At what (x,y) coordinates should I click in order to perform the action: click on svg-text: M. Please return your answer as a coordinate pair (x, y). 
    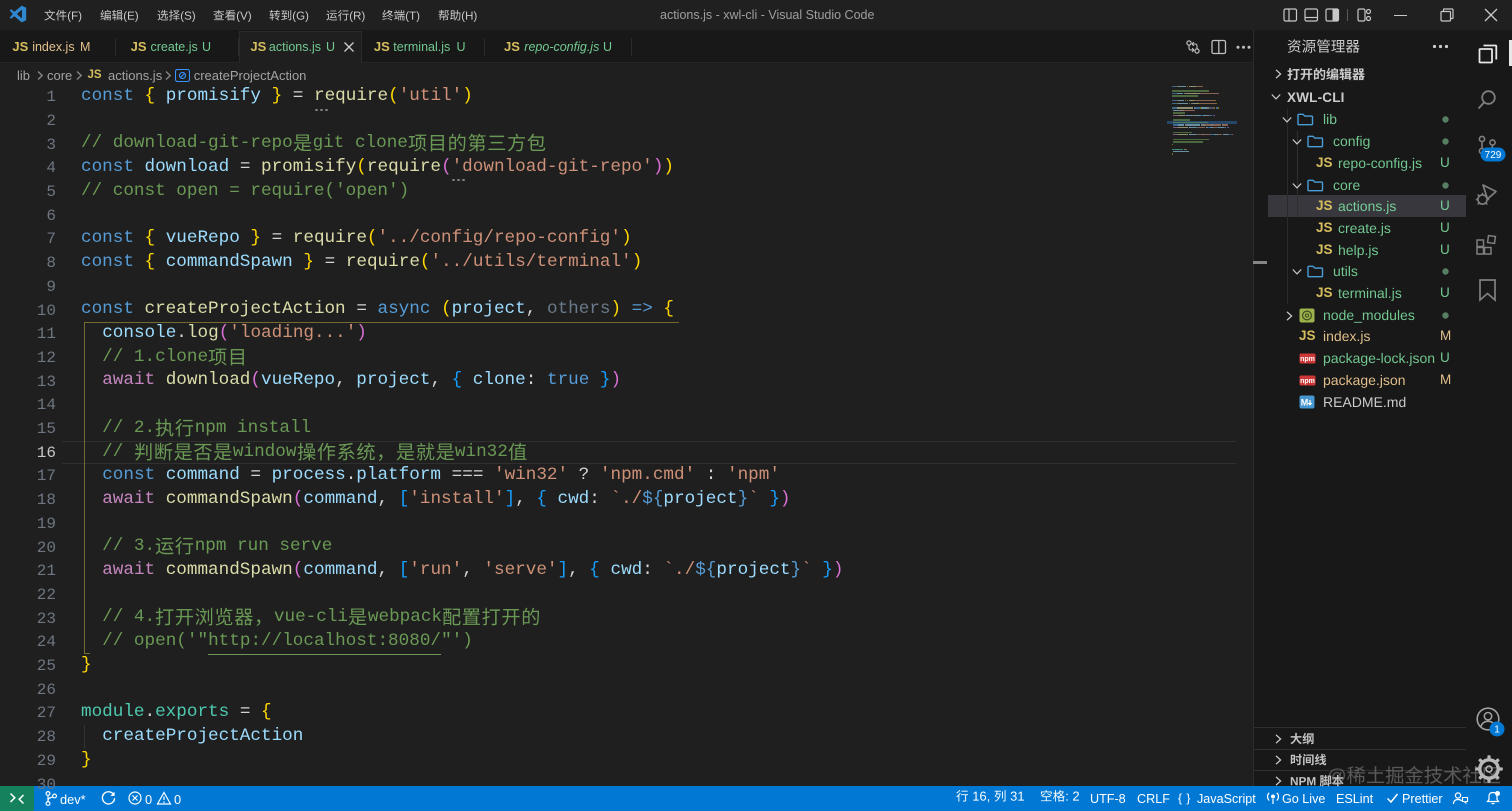
    Looking at the image, I should click on (1305, 402).